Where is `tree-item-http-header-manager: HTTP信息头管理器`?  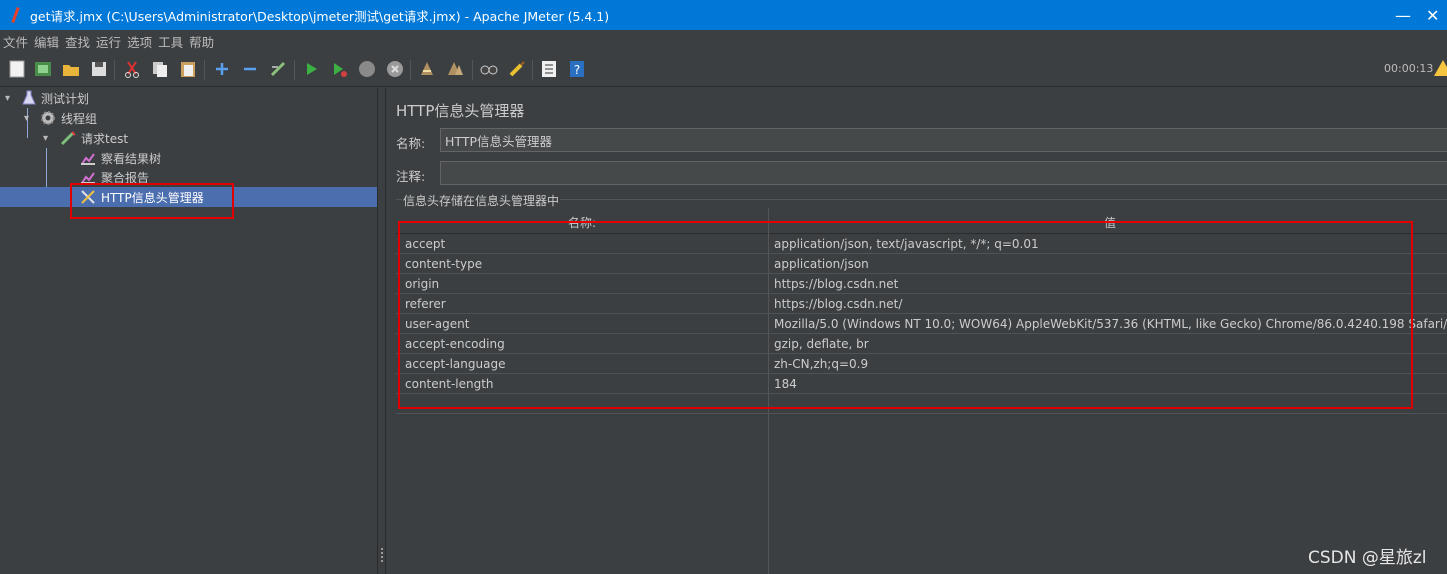
tree-item-http-header-manager: HTTP信息头管理器 is located at coordinates (188, 197).